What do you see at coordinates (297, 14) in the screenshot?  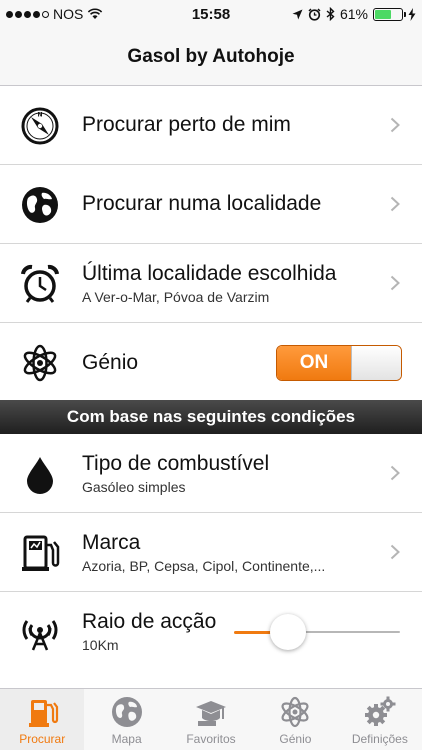 I see `location-arrow-icon` at bounding box center [297, 14].